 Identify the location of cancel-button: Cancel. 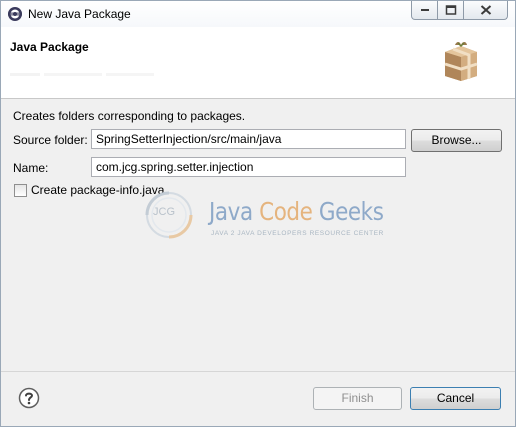
(455, 398).